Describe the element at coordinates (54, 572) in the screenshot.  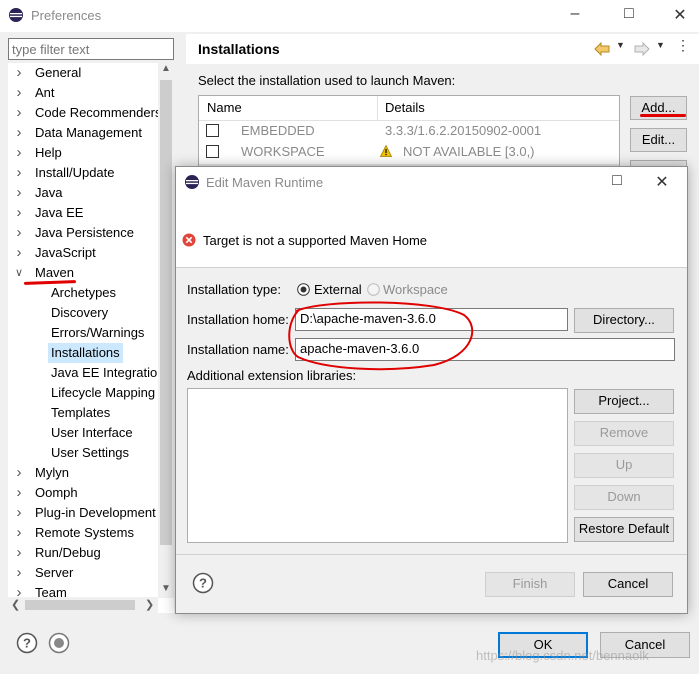
I see `tree-item-label: Server` at that location.